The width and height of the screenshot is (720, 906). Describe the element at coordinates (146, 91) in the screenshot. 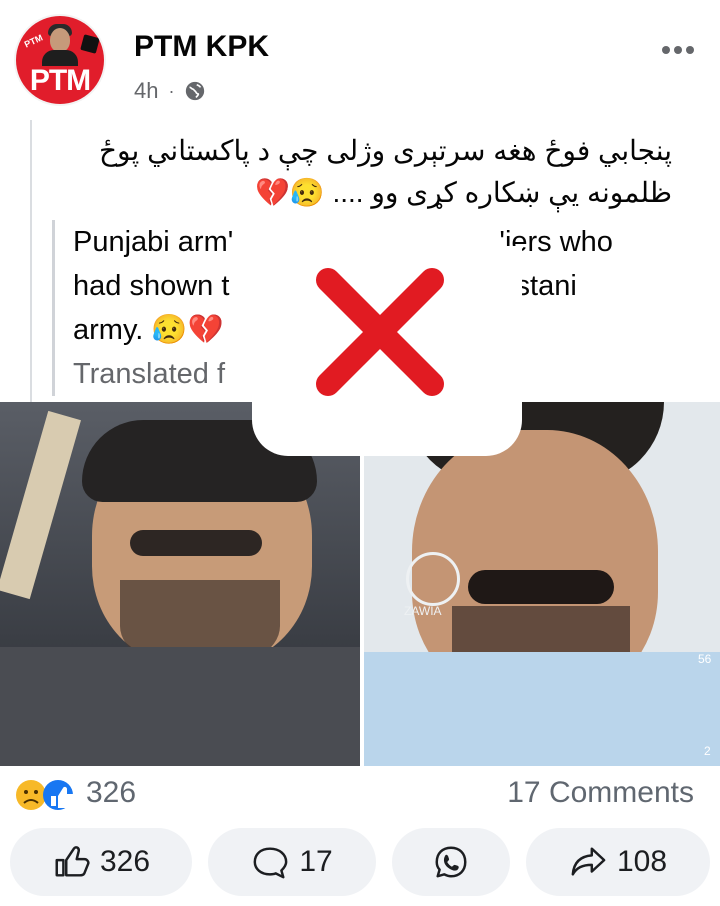

I see `post-time: 4h` at that location.